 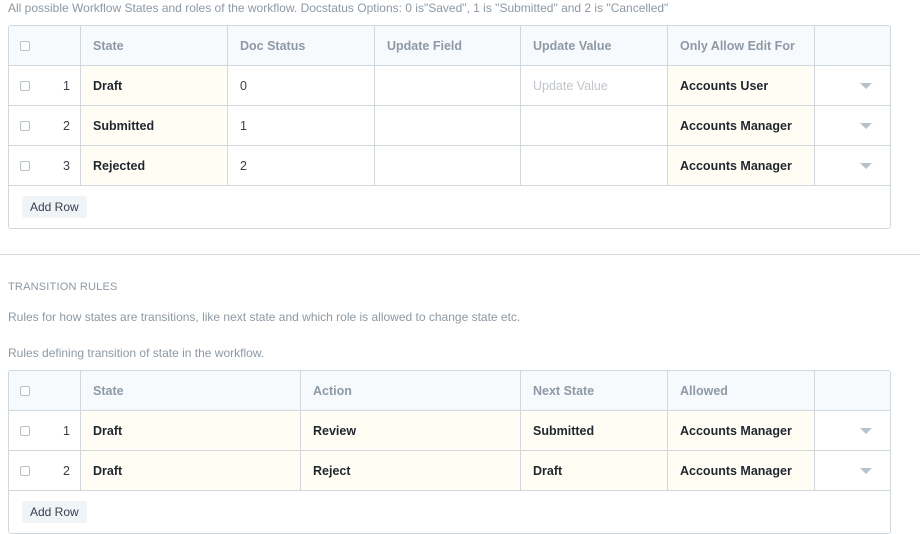 What do you see at coordinates (411, 390) in the screenshot?
I see `action-column-header: Action` at bounding box center [411, 390].